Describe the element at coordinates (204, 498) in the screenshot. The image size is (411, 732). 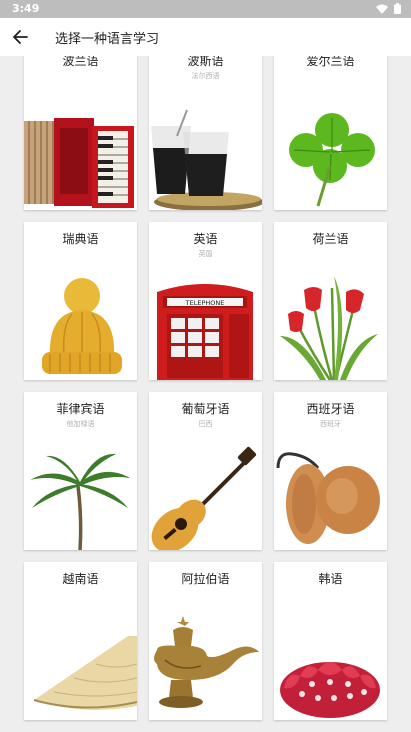
I see `guitar-image` at that location.